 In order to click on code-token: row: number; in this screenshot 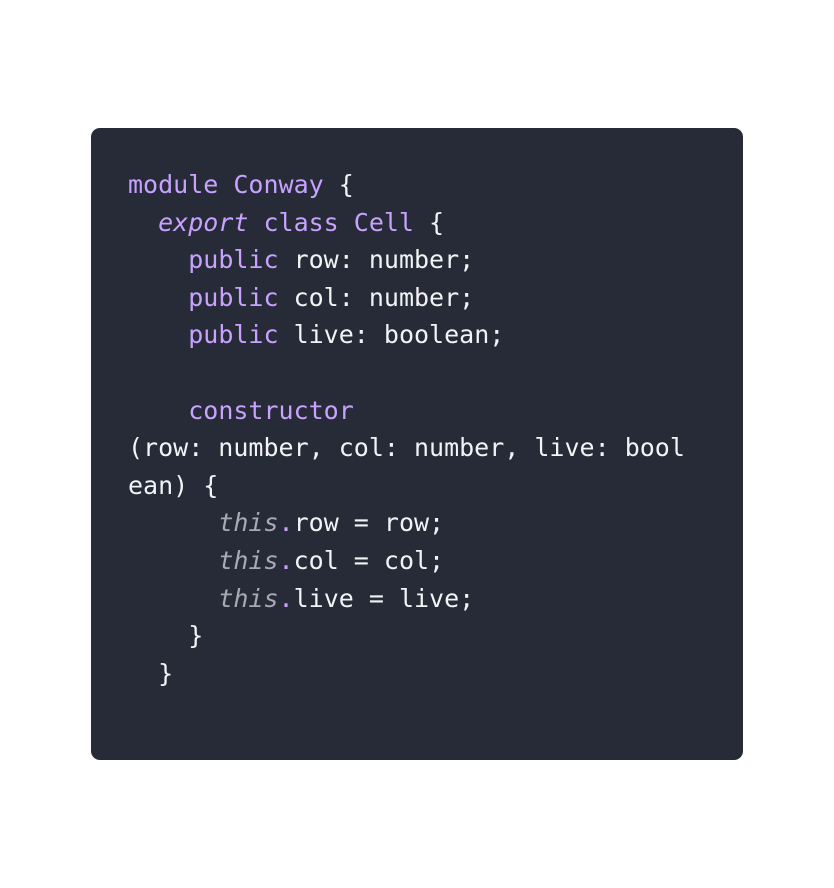, I will do `click(376, 260)`.